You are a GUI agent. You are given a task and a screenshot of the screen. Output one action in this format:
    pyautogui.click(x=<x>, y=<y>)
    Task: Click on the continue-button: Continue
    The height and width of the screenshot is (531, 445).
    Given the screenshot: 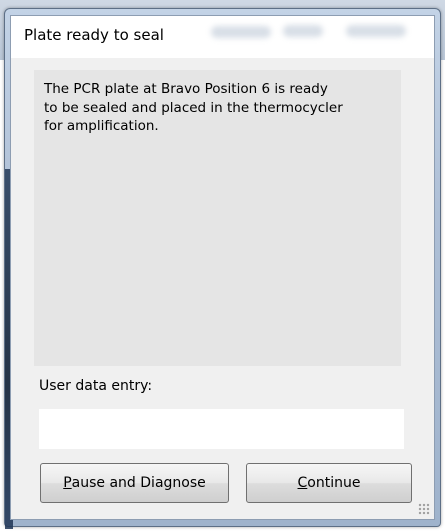 What is the action you would take?
    pyautogui.click(x=329, y=483)
    